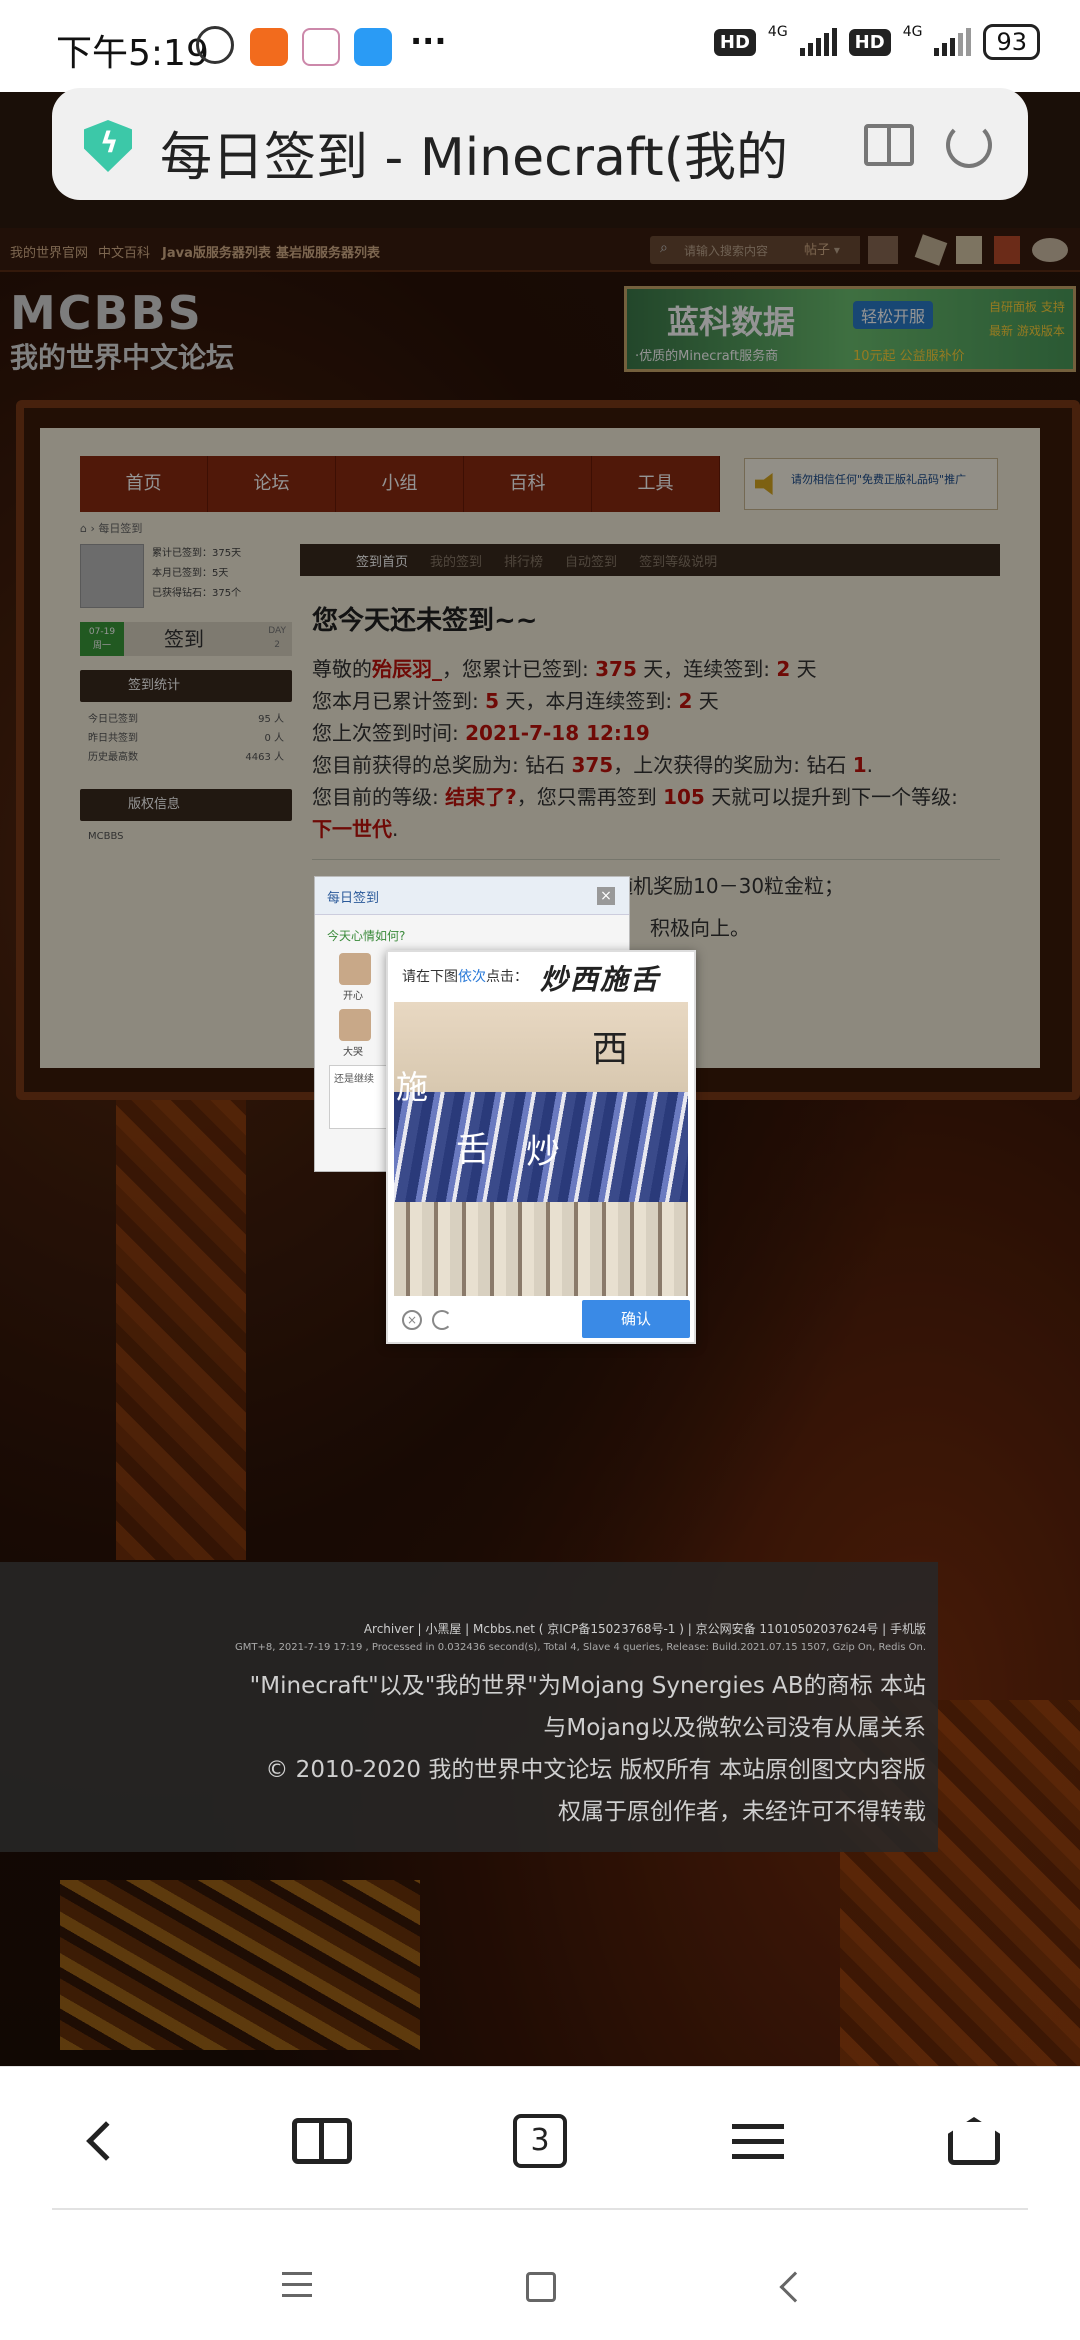 Image resolution: width=1080 pixels, height=2340 pixels. I want to click on captcha-char: 炒, so click(543, 1148).